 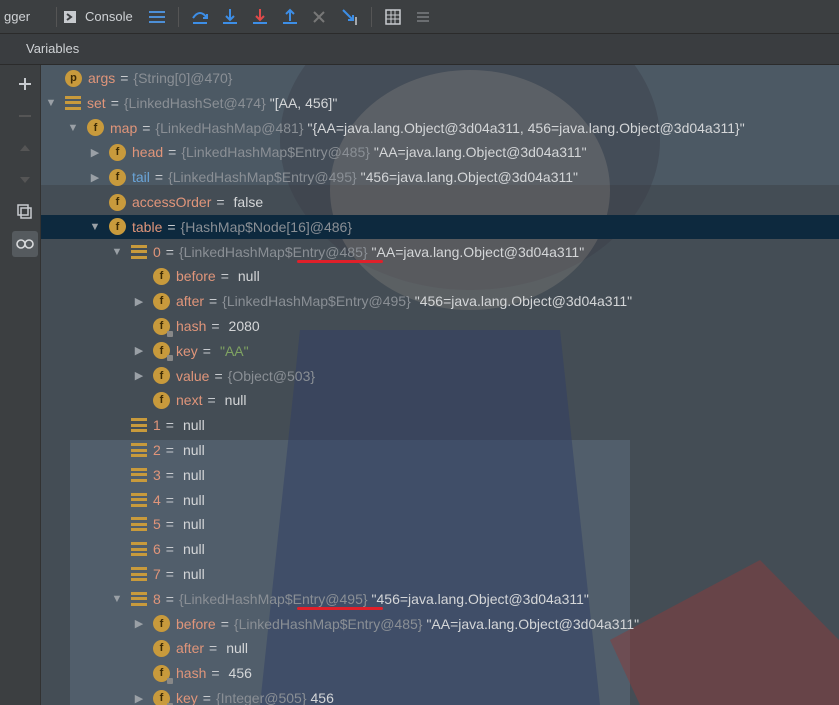 I want to click on variable-type: {LinkedHashSet@474}, so click(x=194, y=102).